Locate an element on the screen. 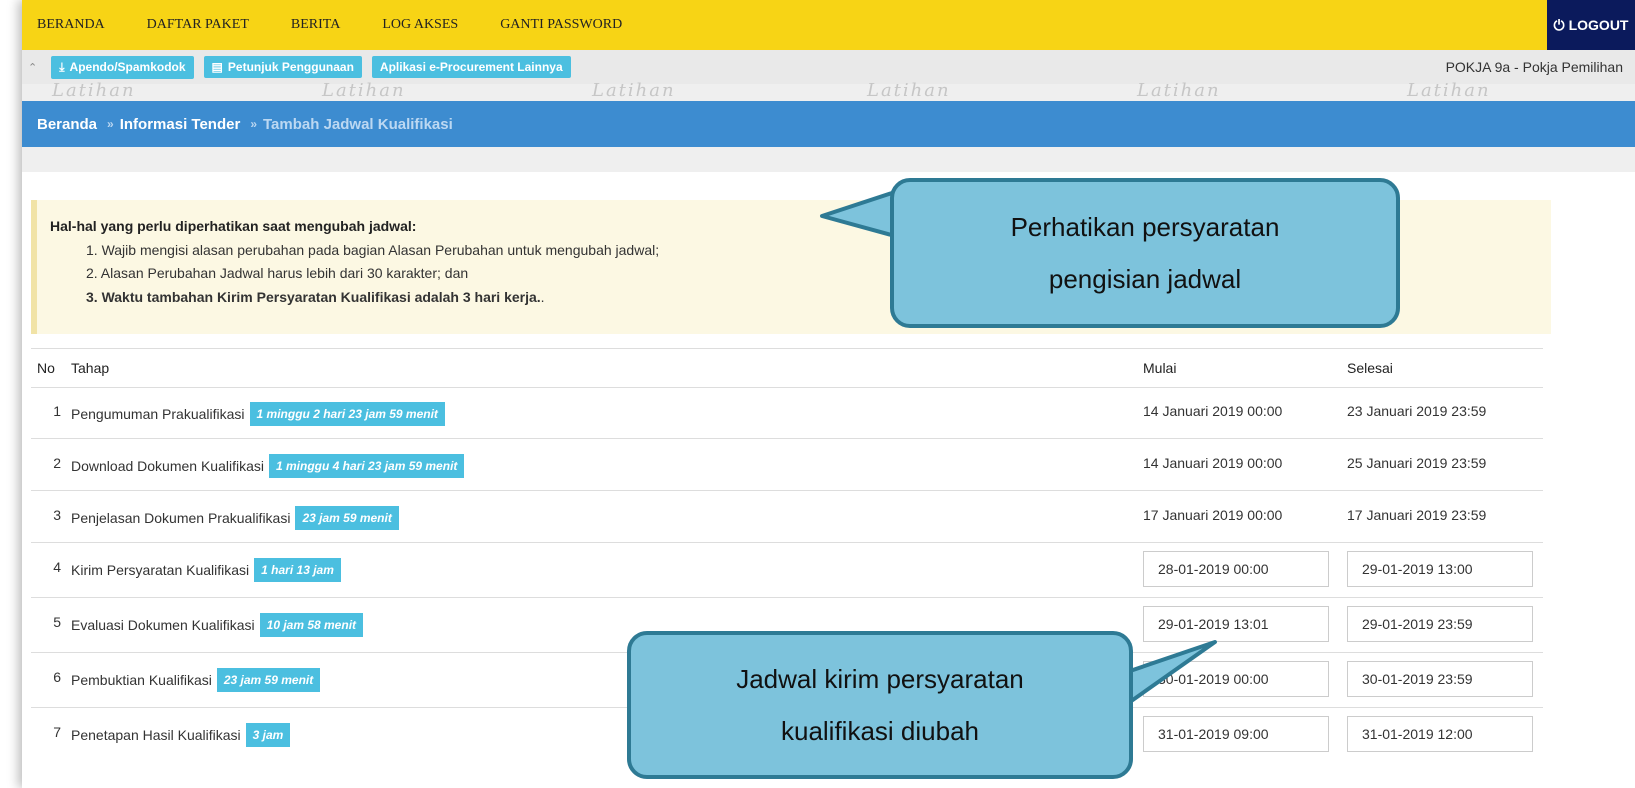 The height and width of the screenshot is (788, 1635). breadcrumb-informasi-tender: Informasi Tender is located at coordinates (180, 124).